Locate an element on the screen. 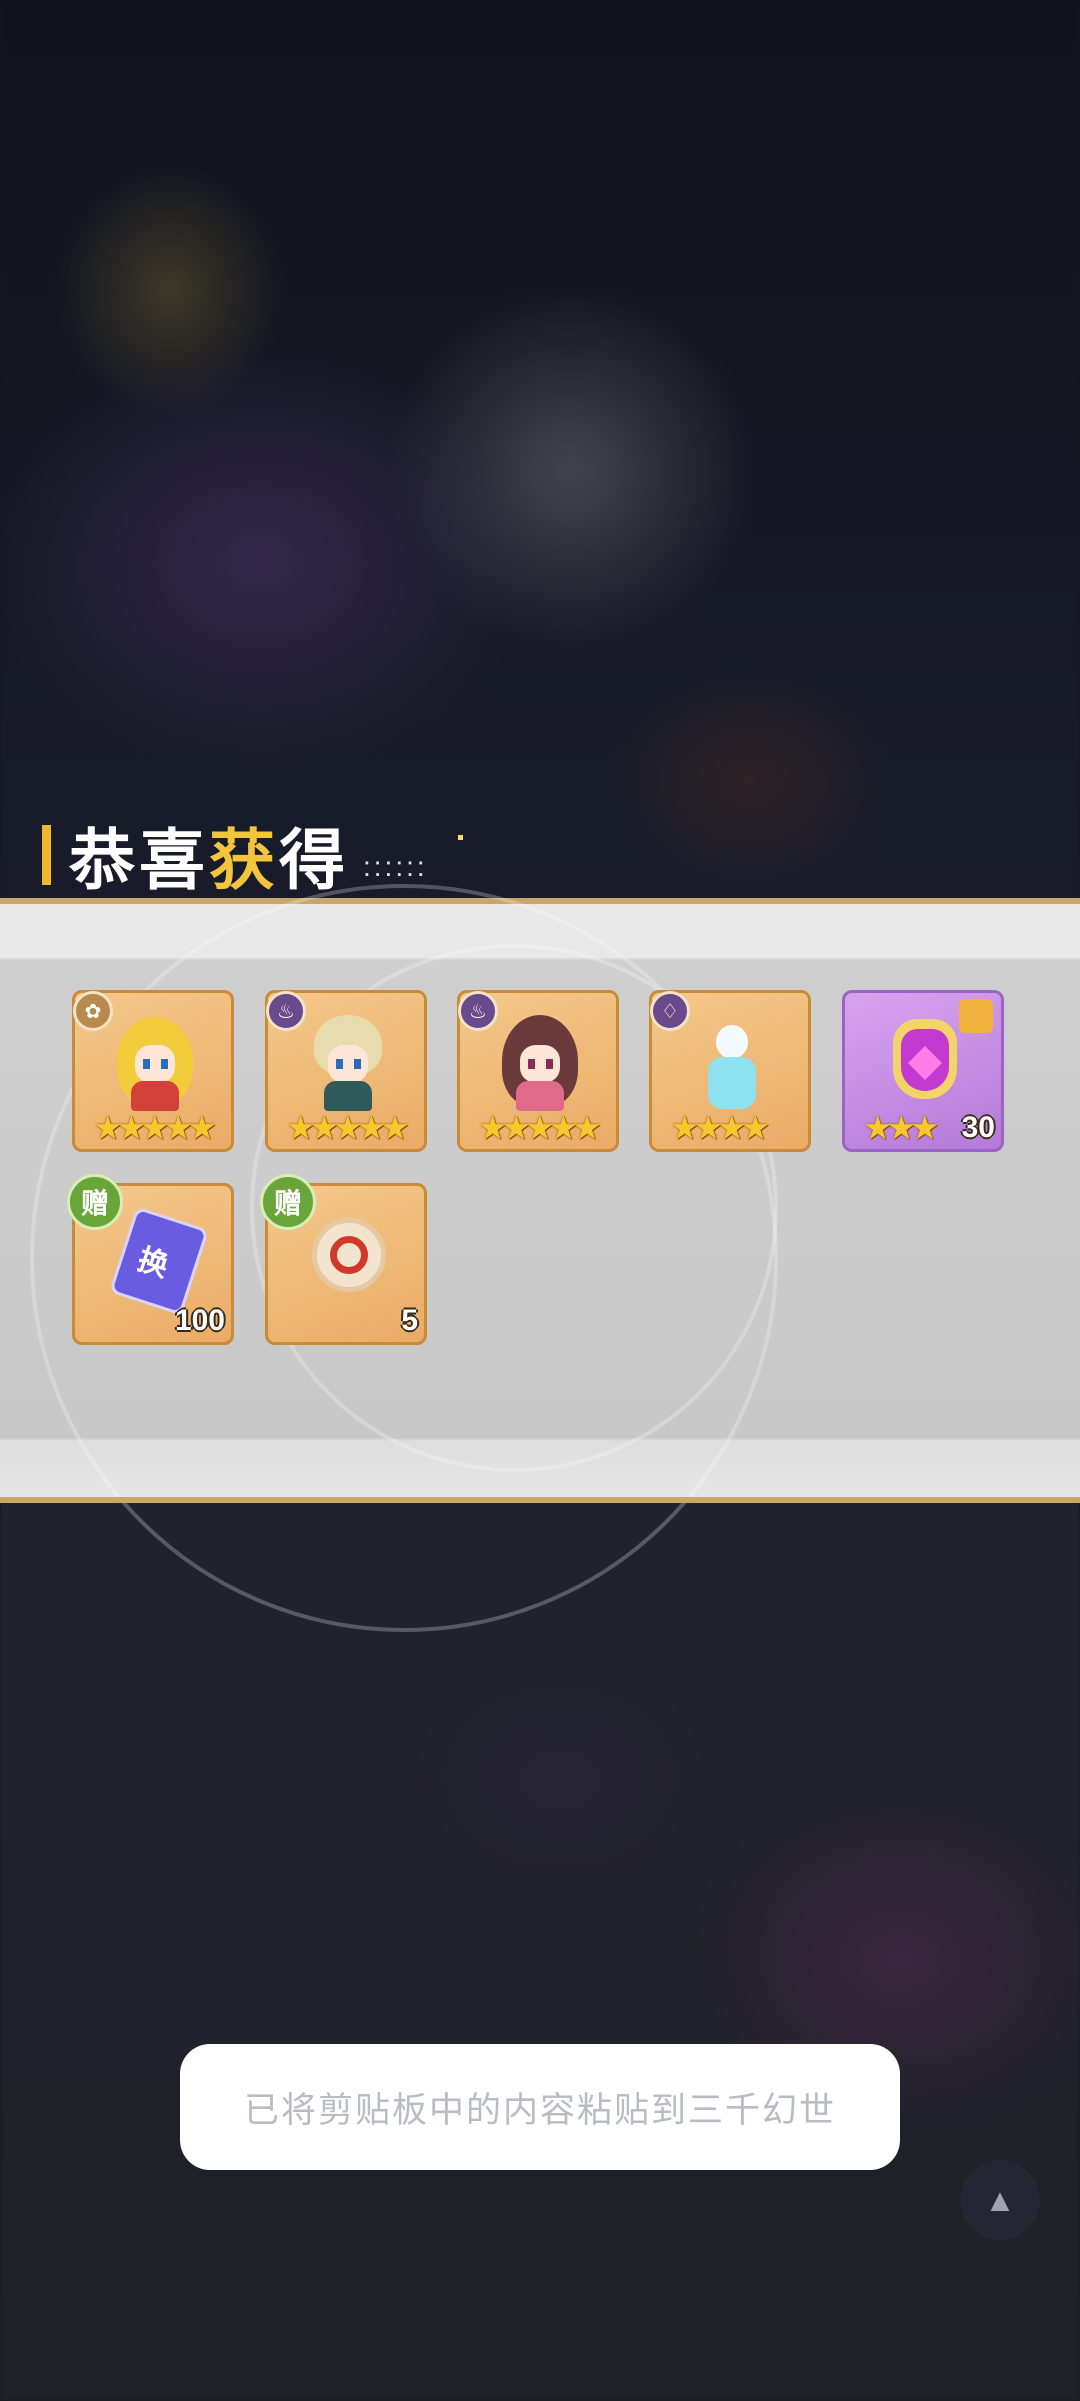 The width and height of the screenshot is (1080, 2401). title-part1: 恭喜 is located at coordinates (139, 860).